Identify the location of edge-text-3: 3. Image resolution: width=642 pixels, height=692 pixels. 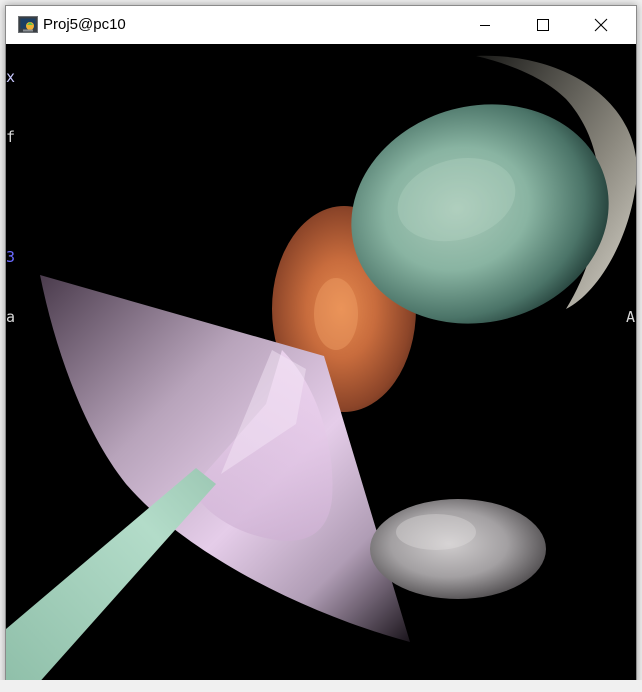
(11, 257).